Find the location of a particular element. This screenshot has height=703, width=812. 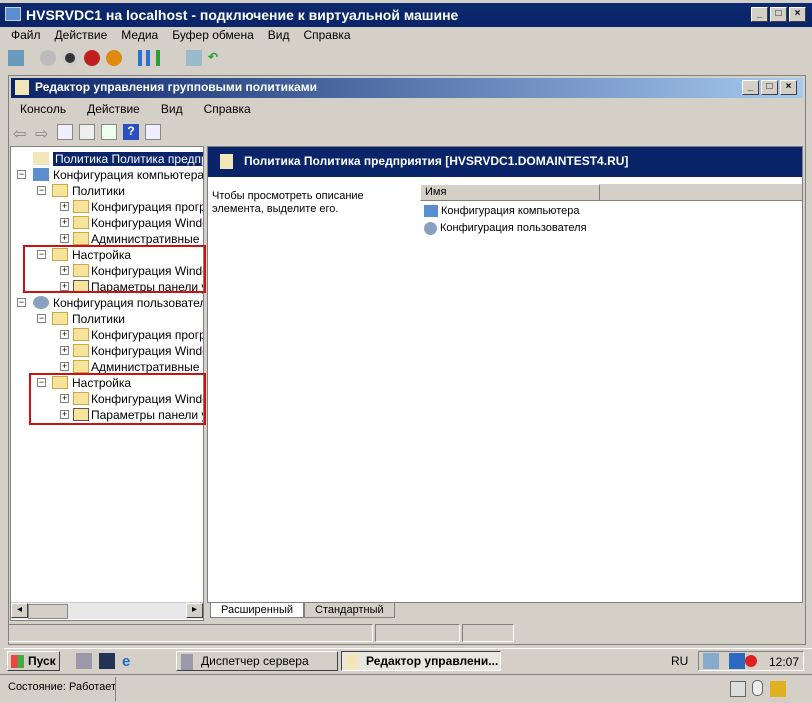

system-tray: 12:07 is located at coordinates (751, 661).